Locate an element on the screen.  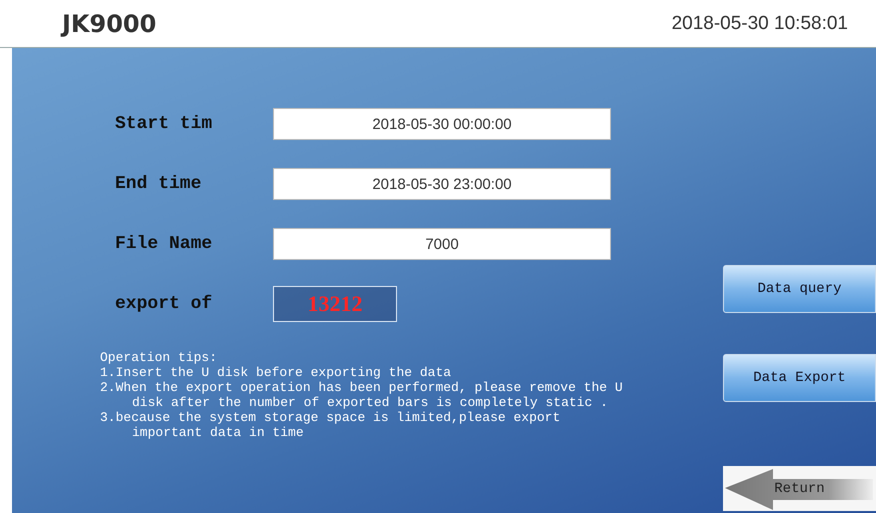
datetime: 2018-05-30 10:58:01 is located at coordinates (760, 23).